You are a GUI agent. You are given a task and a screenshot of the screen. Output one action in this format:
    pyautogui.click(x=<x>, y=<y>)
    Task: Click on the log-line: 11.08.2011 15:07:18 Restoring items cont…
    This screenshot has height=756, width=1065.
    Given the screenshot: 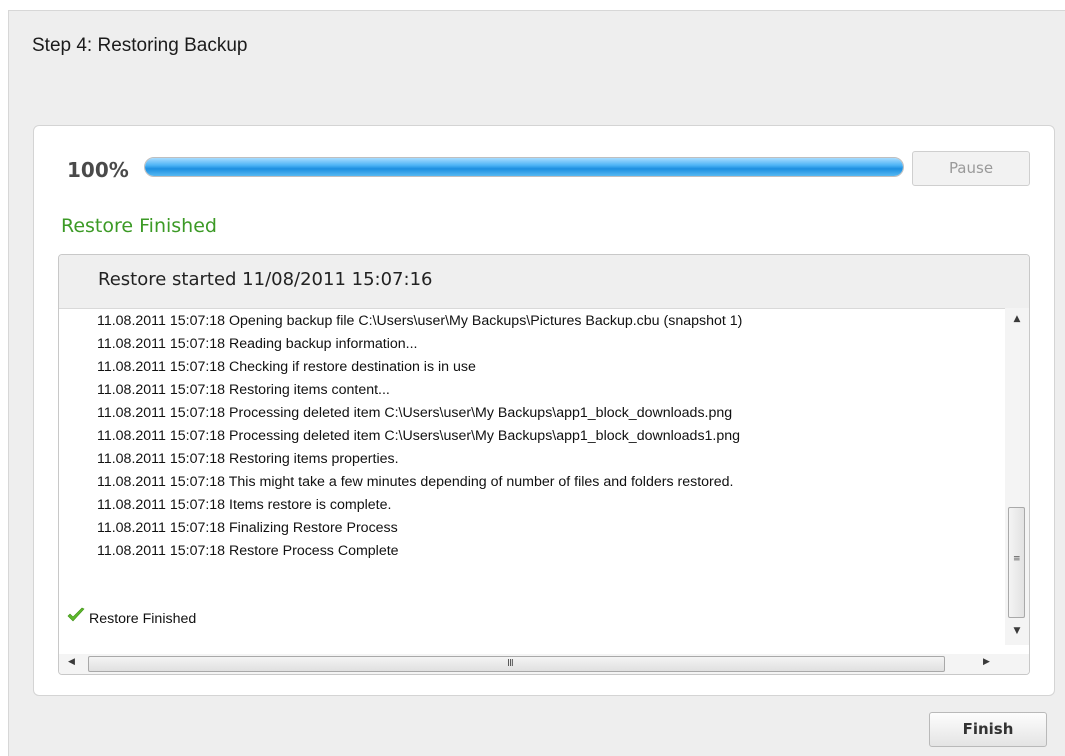 What is the action you would take?
    pyautogui.click(x=243, y=390)
    